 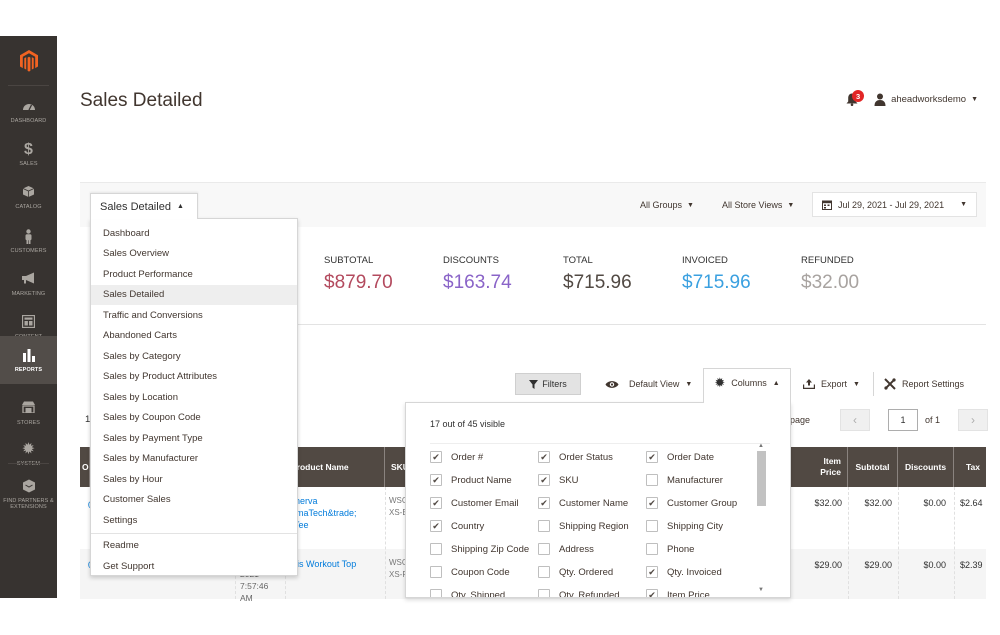 What do you see at coordinates (471, 480) in the screenshot?
I see `column-toggle-product-name: ✔ Product Name` at bounding box center [471, 480].